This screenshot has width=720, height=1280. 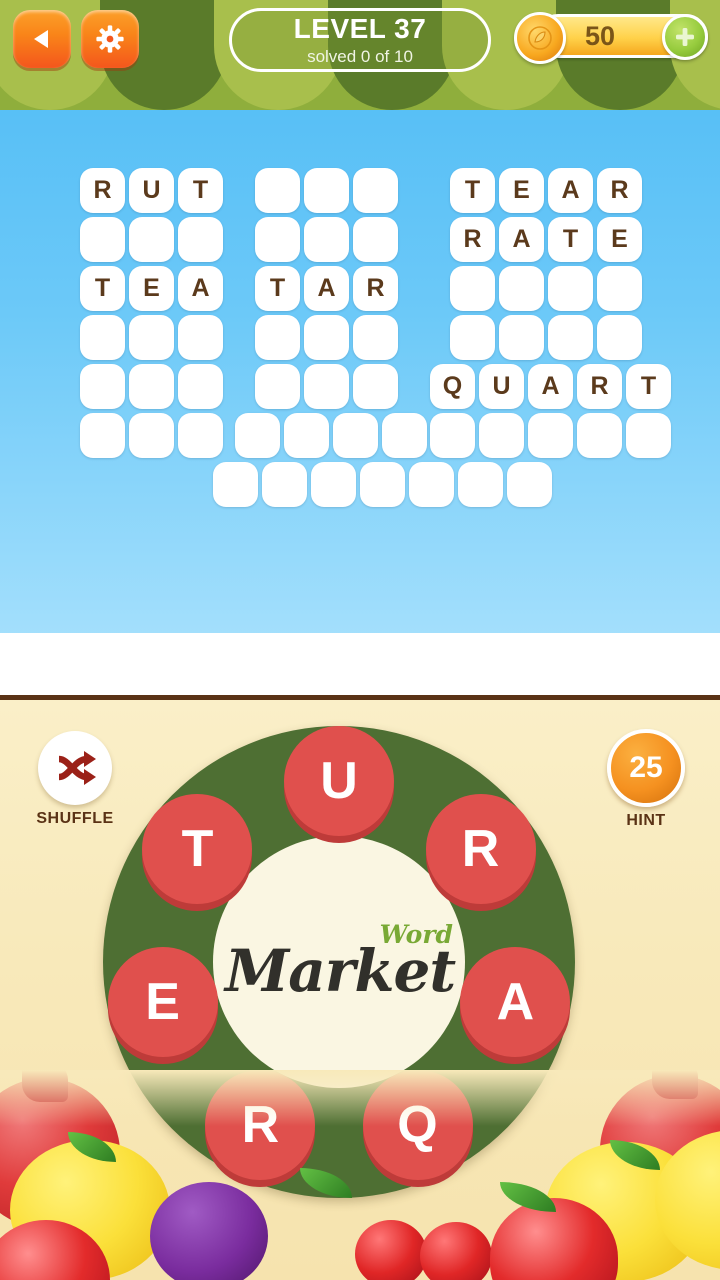 I want to click on wheel-letter-tile: E, so click(x=162, y=1002).